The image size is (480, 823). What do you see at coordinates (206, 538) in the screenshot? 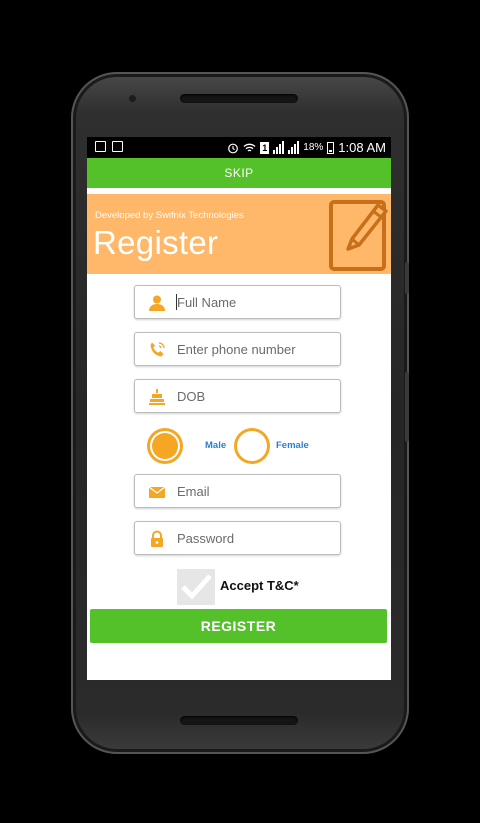
I see `password-placeholder: Password` at bounding box center [206, 538].